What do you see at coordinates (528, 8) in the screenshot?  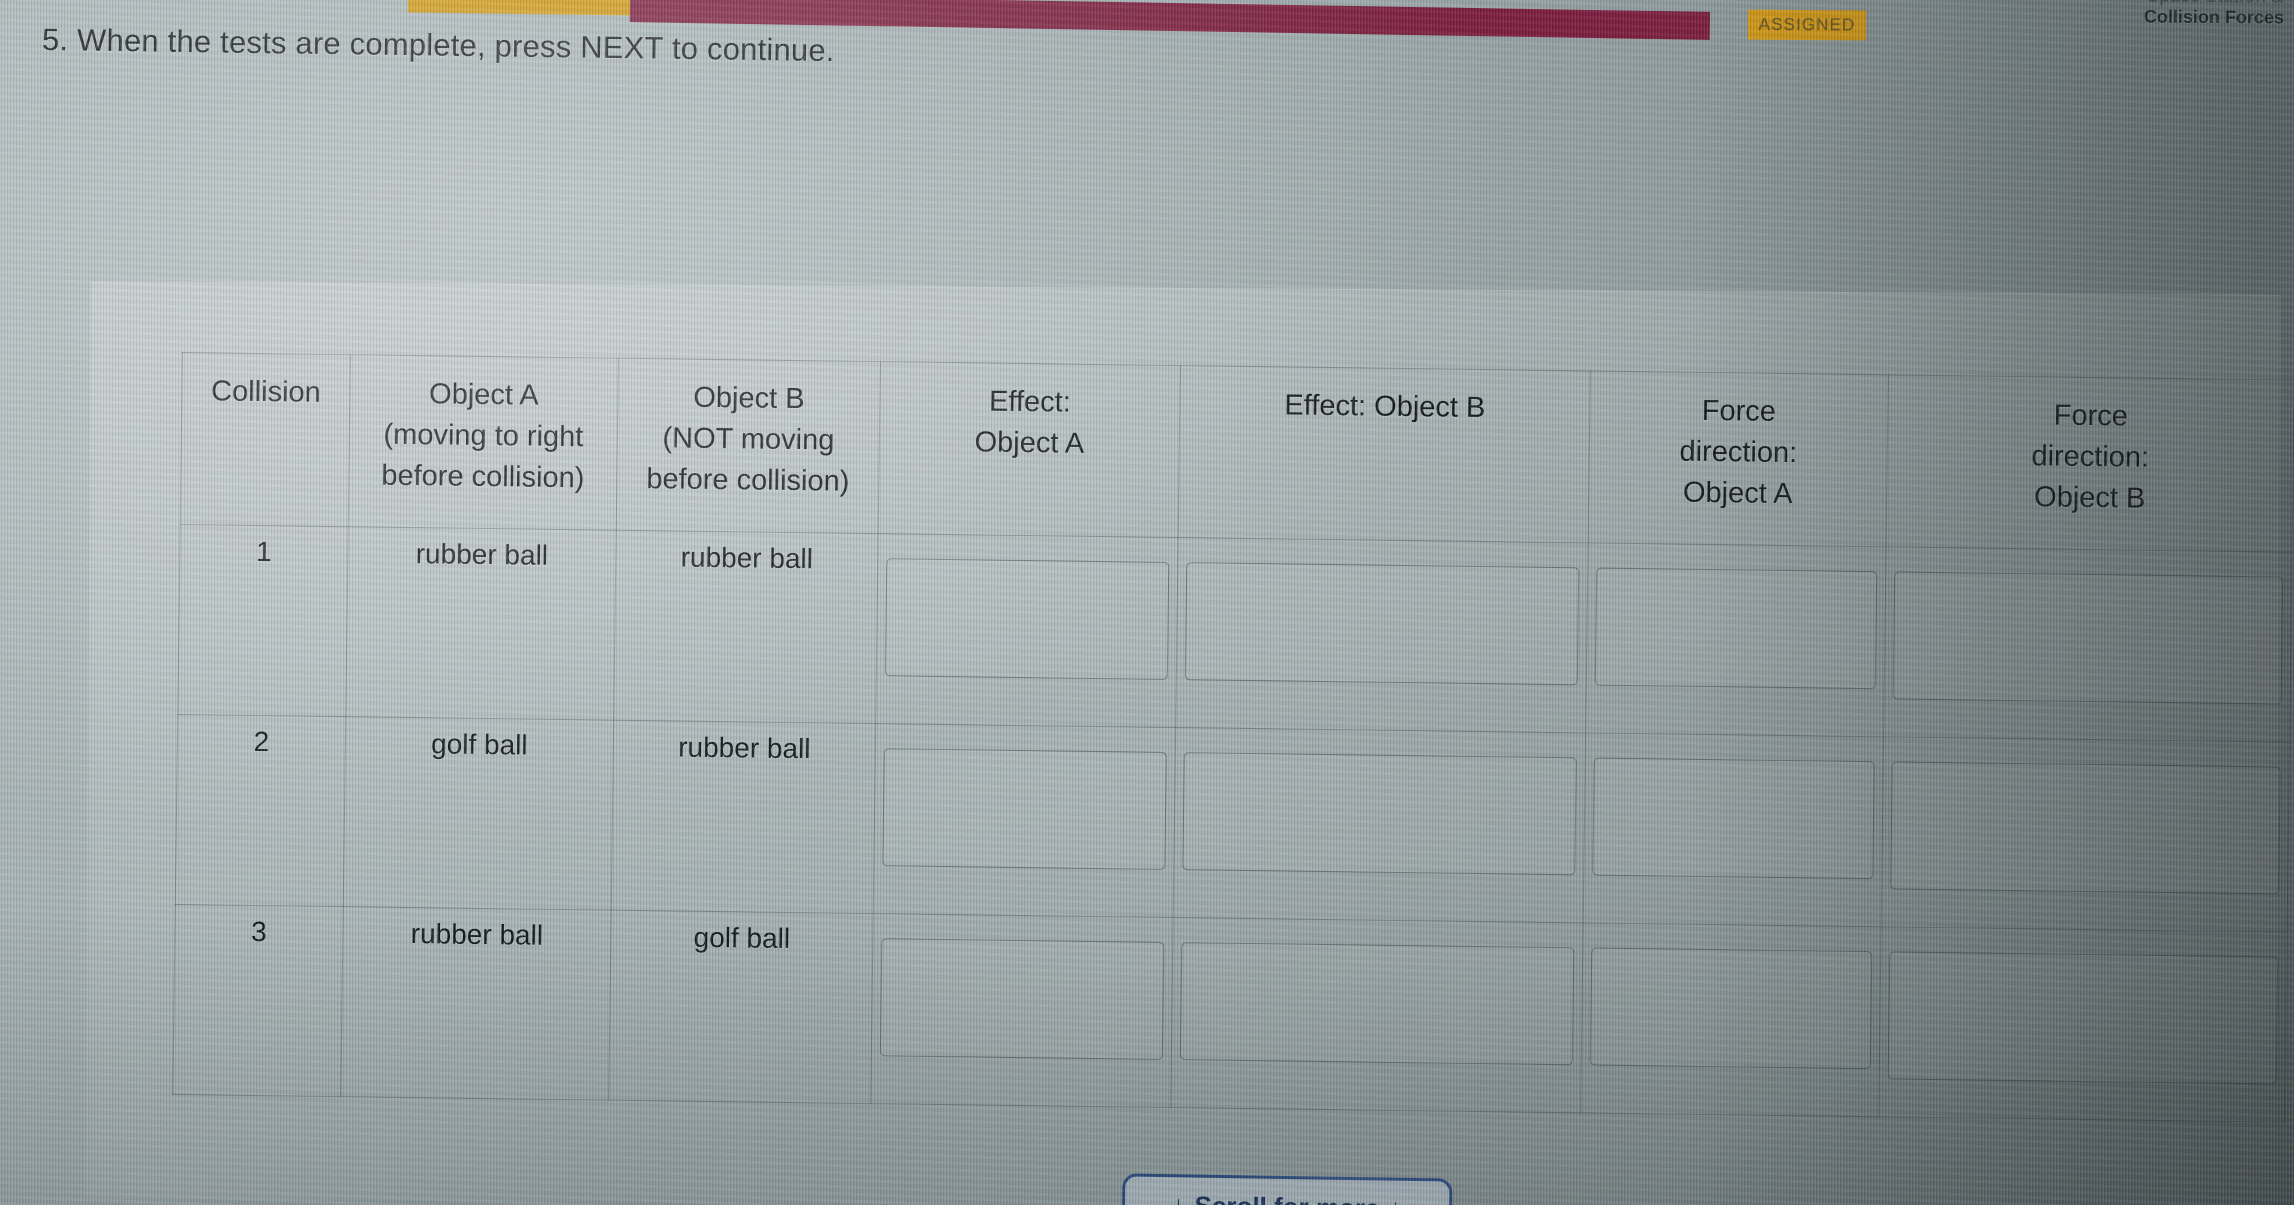 I see `top-gold-chip` at bounding box center [528, 8].